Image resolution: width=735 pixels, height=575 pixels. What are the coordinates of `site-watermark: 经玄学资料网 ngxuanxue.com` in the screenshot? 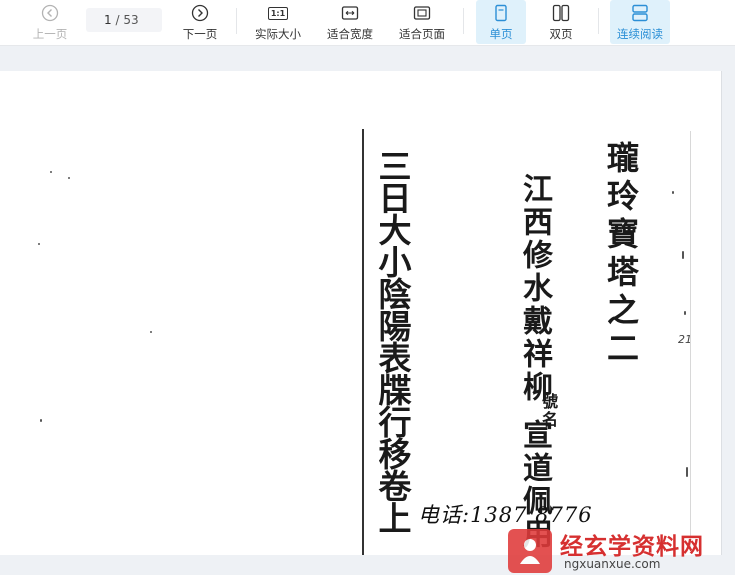 It's located at (619, 550).